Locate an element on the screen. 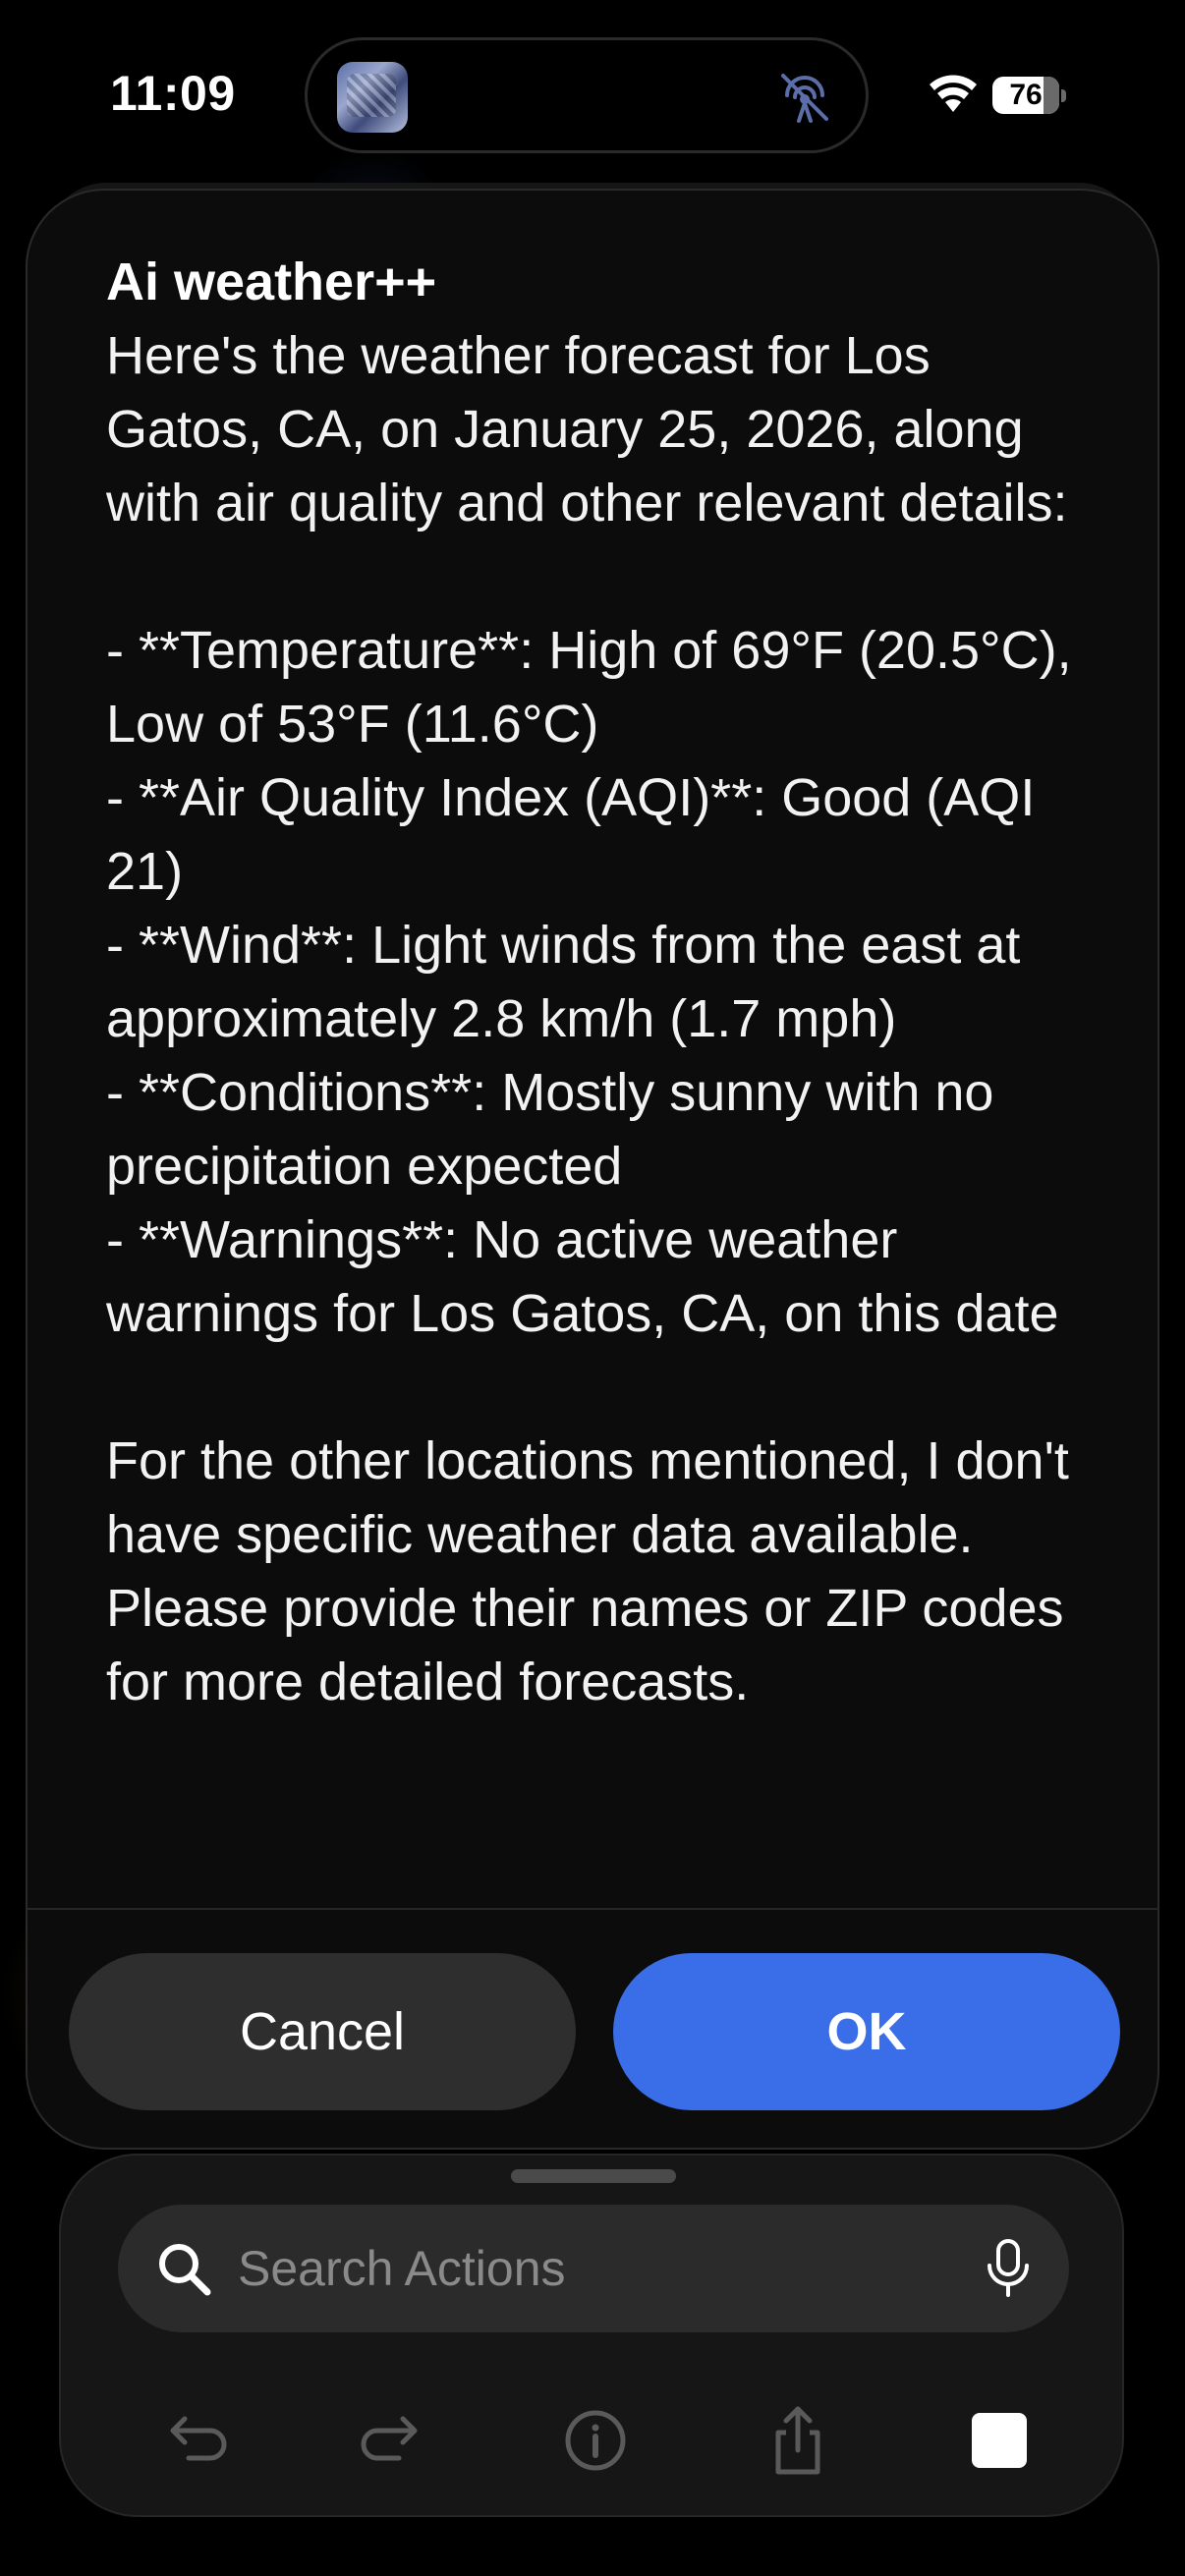  status-bar: 11:09 76 is located at coordinates (592, 93).